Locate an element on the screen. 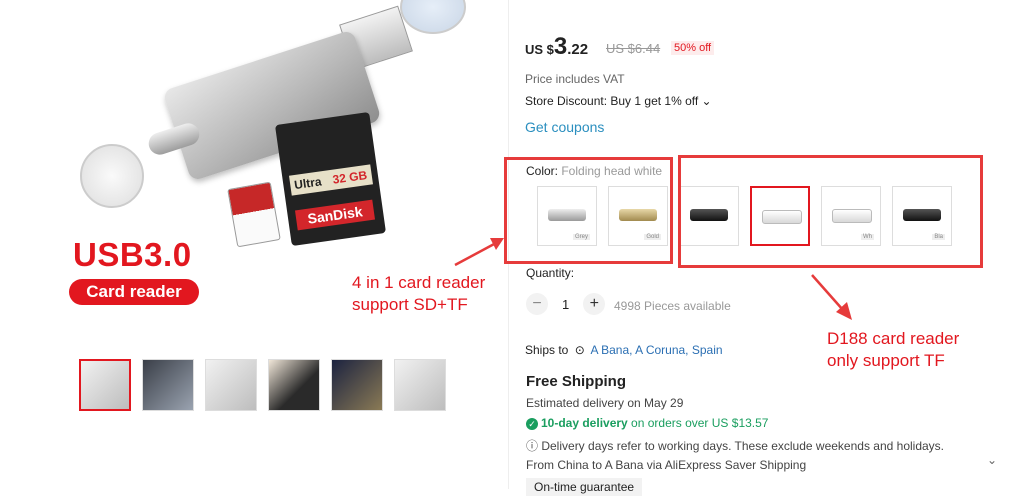 This screenshot has height=496, width=1034. annotation-arrows is located at coordinates (653, 279).